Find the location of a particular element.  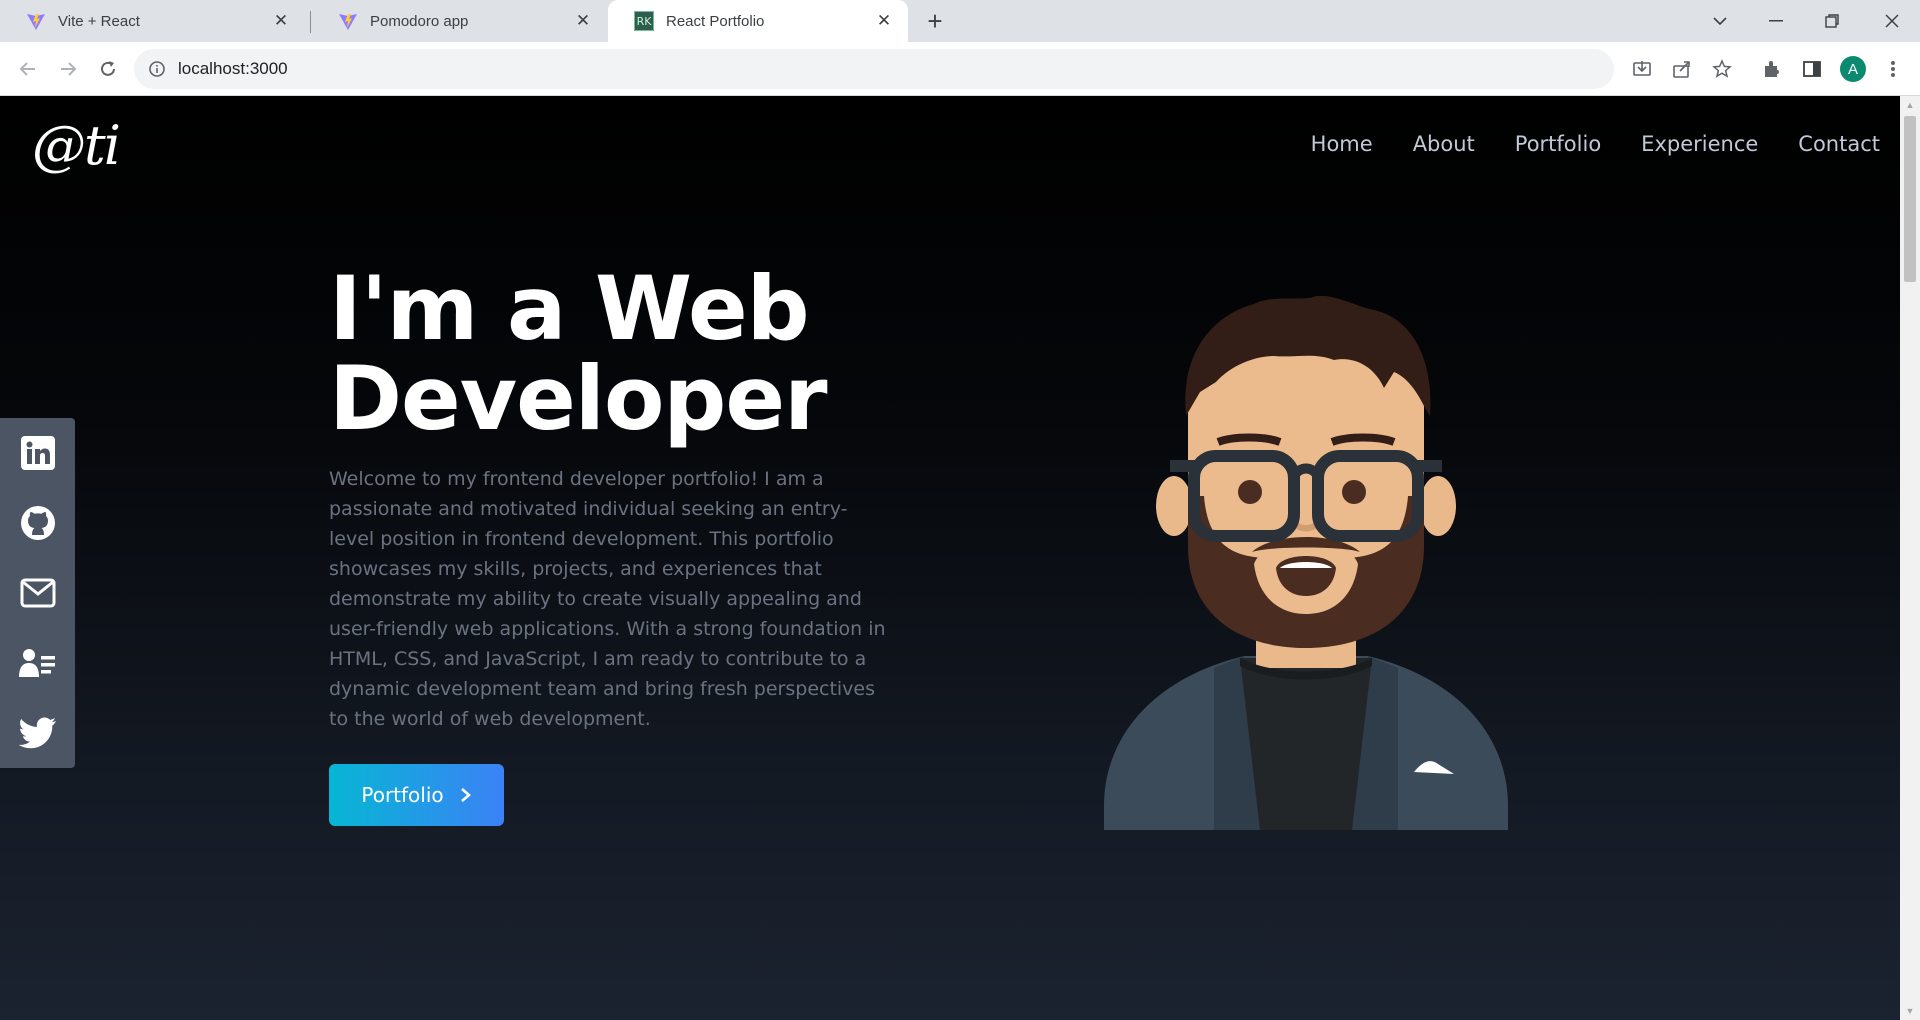

github-icon is located at coordinates (37, 523).